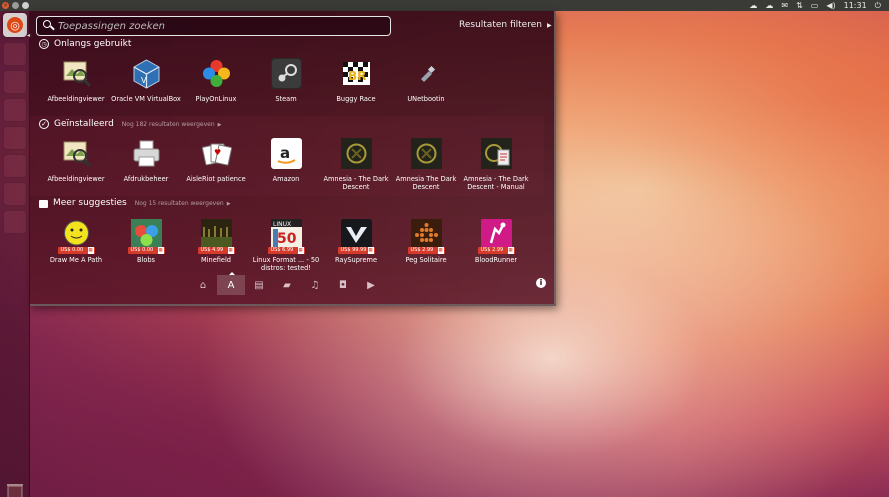 This screenshot has height=497, width=889. Describe the element at coordinates (426, 183) in the screenshot. I see `app-label: Amnesia The Dark Descent` at that location.